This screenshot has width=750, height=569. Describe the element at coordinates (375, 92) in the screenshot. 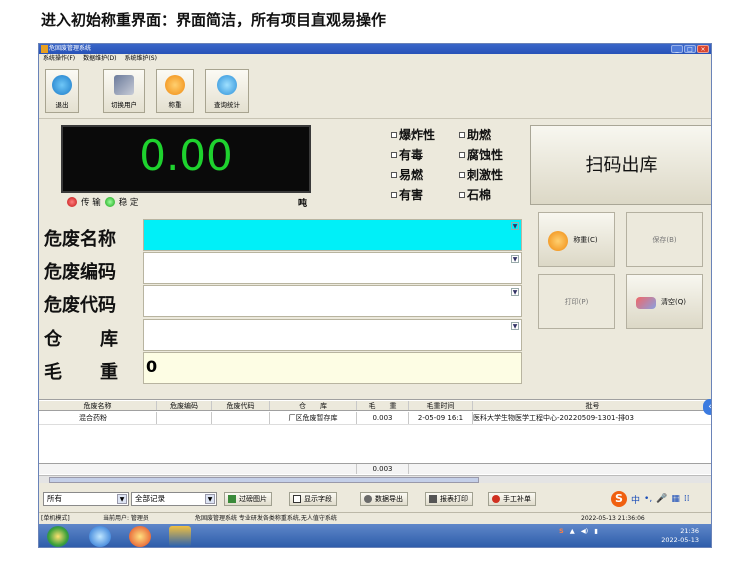

I see `toolbar: 退出 切换用户 称重 查询统计` at that location.